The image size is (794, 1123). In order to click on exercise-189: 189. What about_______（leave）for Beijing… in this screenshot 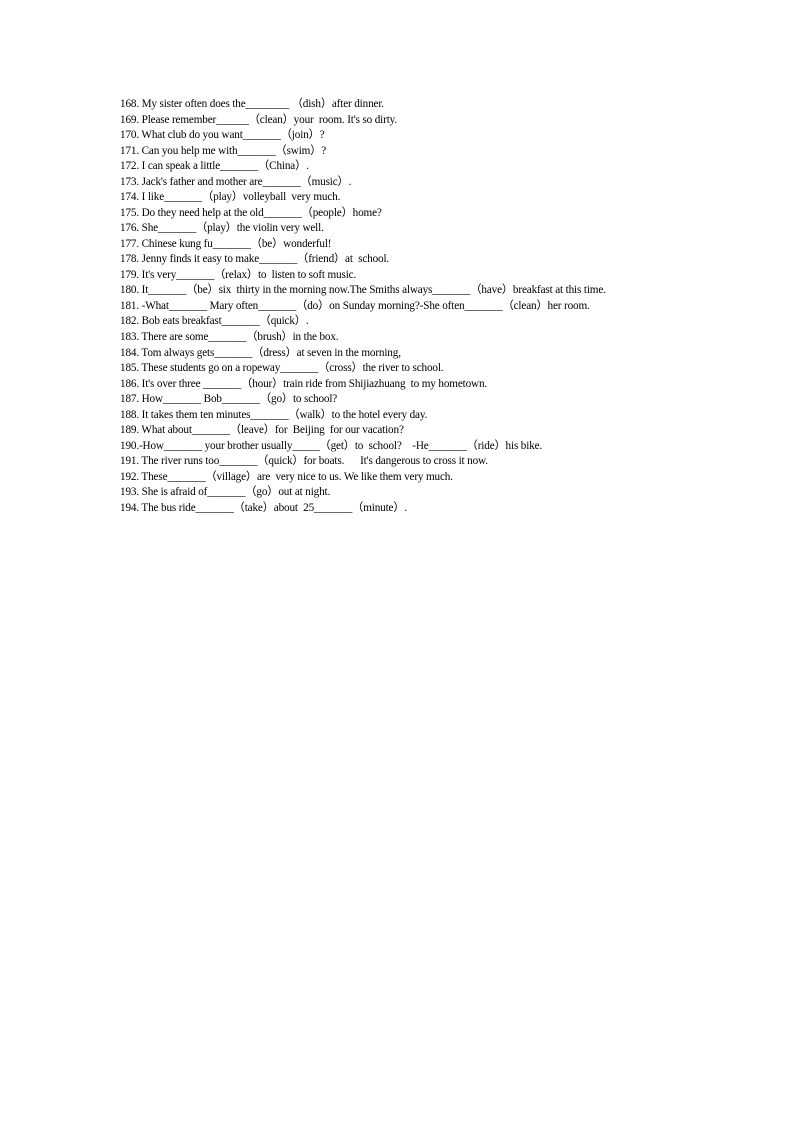, I will do `click(262, 430)`.